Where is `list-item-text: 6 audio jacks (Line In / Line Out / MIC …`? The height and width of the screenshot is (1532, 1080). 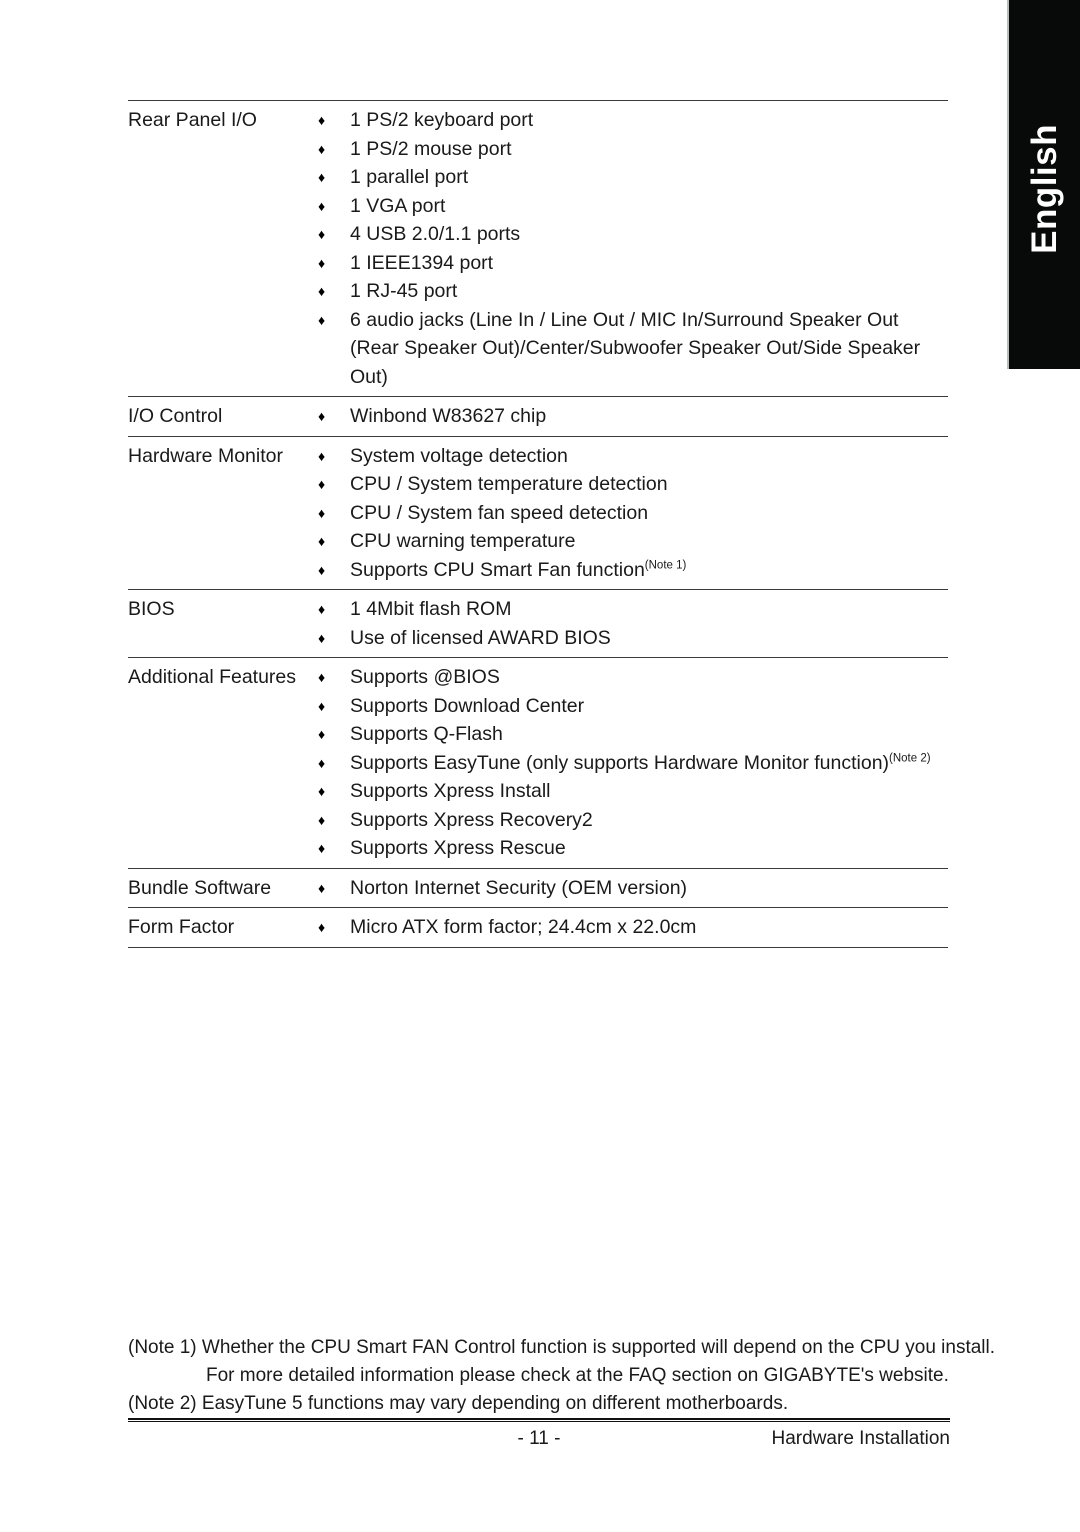
list-item-text: 6 audio jacks (Line In / Line Out / MIC … is located at coordinates (635, 348).